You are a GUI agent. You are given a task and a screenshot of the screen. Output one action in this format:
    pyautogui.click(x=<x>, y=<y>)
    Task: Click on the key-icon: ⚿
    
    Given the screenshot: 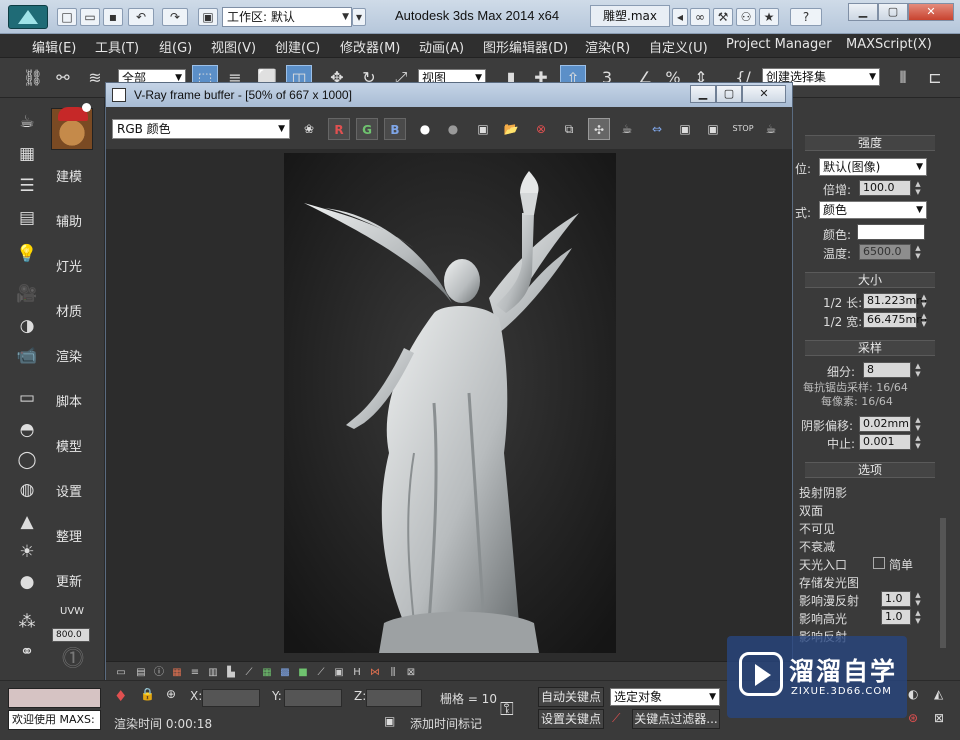 What is the action you would take?
    pyautogui.click(x=507, y=709)
    